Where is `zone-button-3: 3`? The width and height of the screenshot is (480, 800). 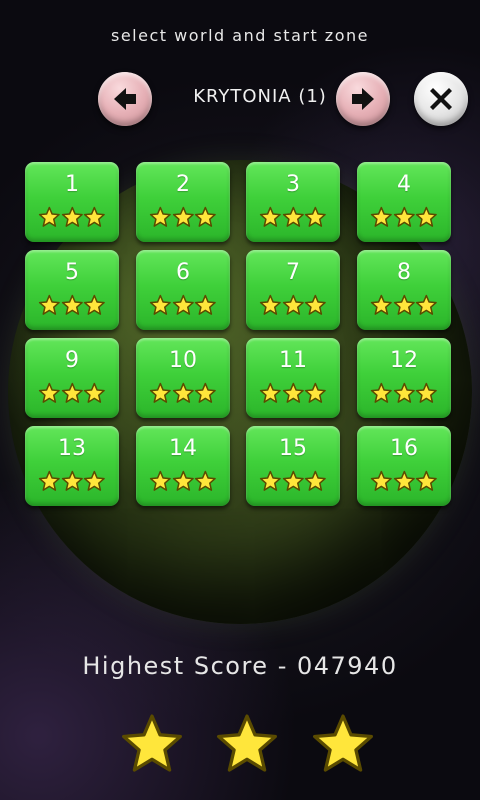 zone-button-3: 3 is located at coordinates (293, 202).